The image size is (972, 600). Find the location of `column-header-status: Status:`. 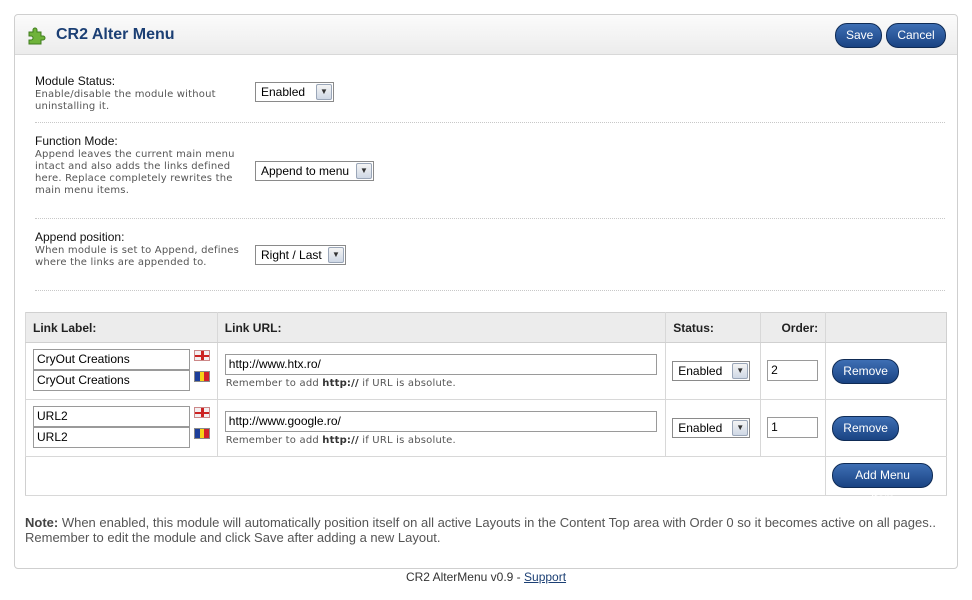

column-header-status: Status: is located at coordinates (713, 327).